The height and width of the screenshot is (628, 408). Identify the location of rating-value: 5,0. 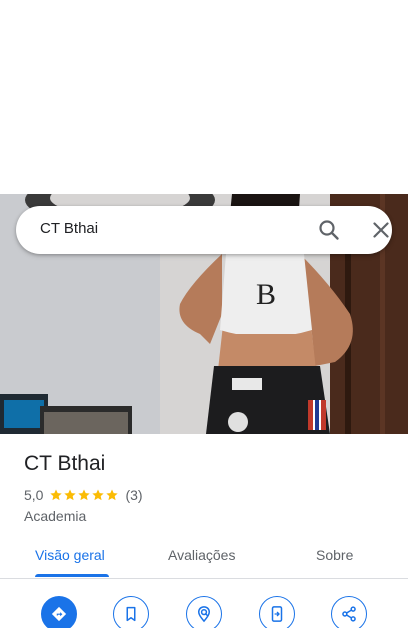
(34, 495).